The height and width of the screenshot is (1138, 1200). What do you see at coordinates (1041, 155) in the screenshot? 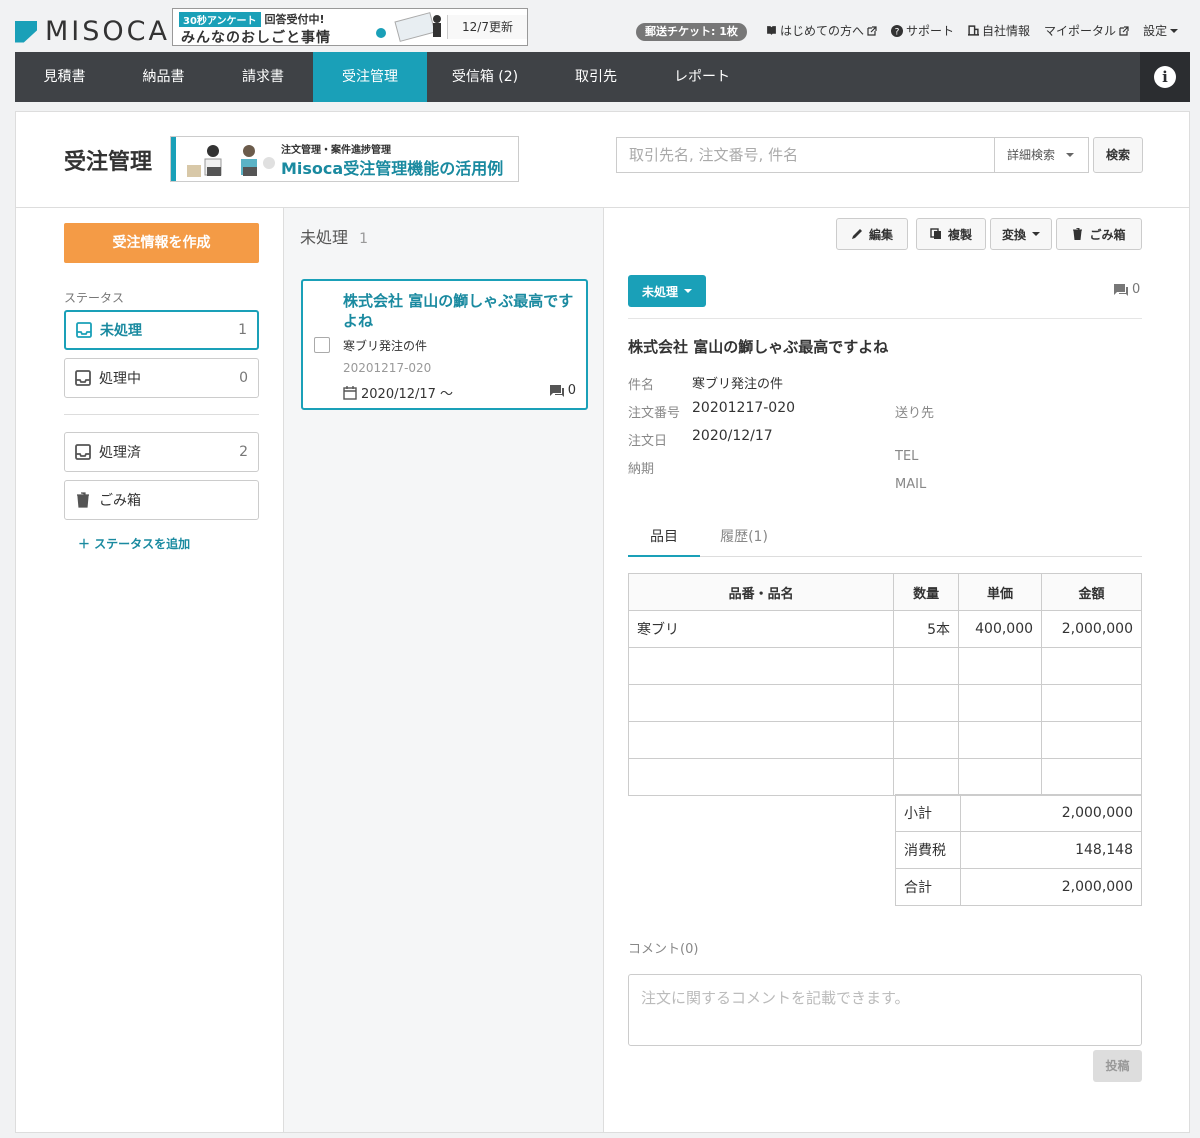
I see `advanced-search-dropdown: 詳細検索` at bounding box center [1041, 155].